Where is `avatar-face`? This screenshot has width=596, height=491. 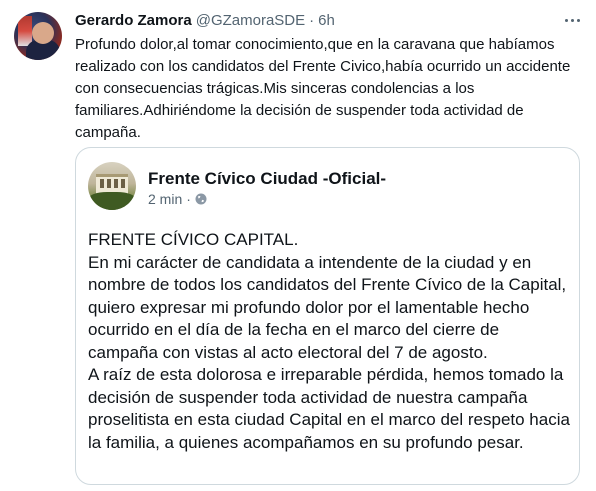
avatar-face is located at coordinates (43, 33).